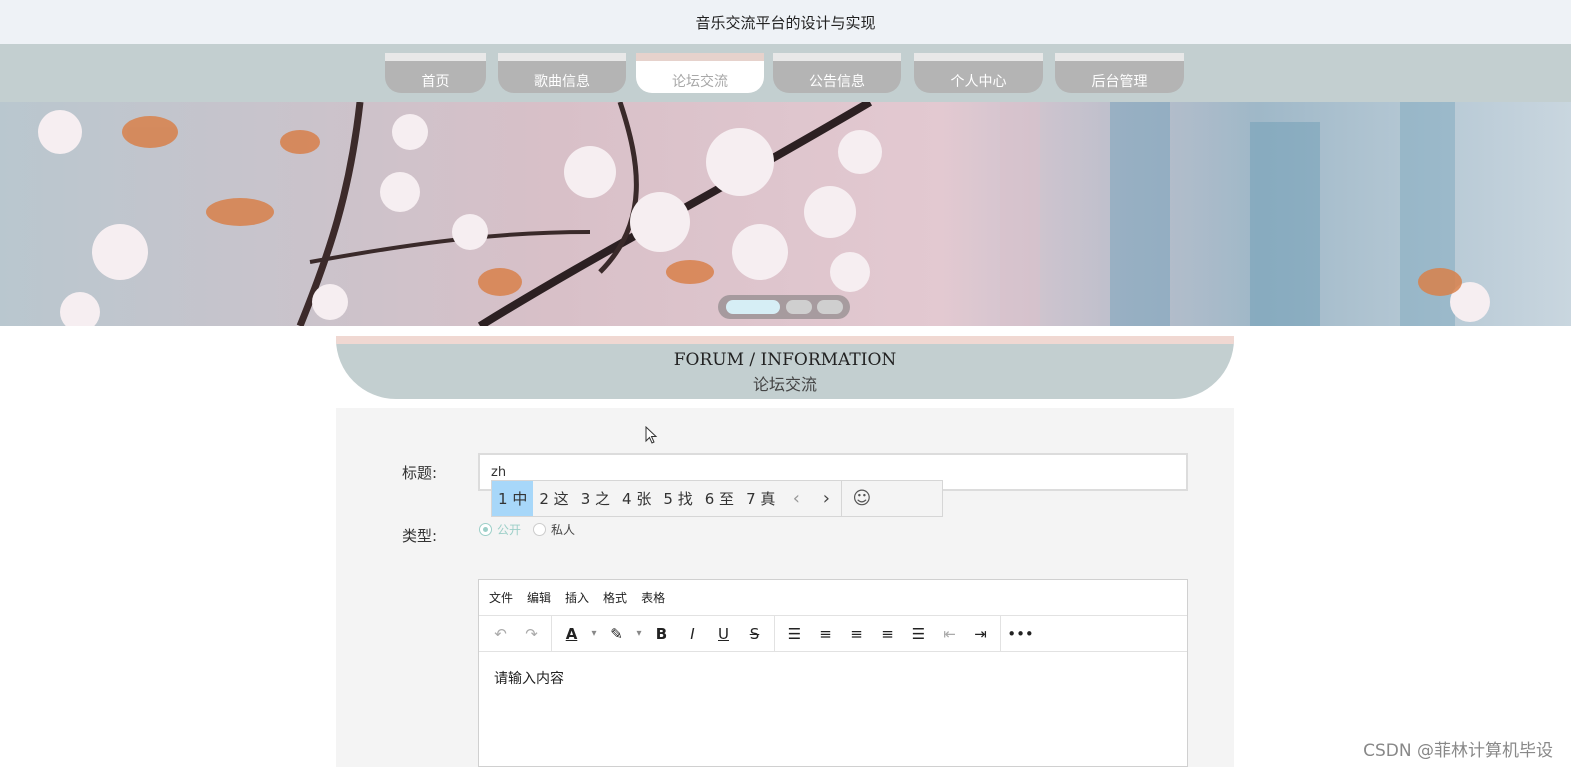 This screenshot has width=1571, height=767. I want to click on nav-item-label: 歌曲信息, so click(562, 82).